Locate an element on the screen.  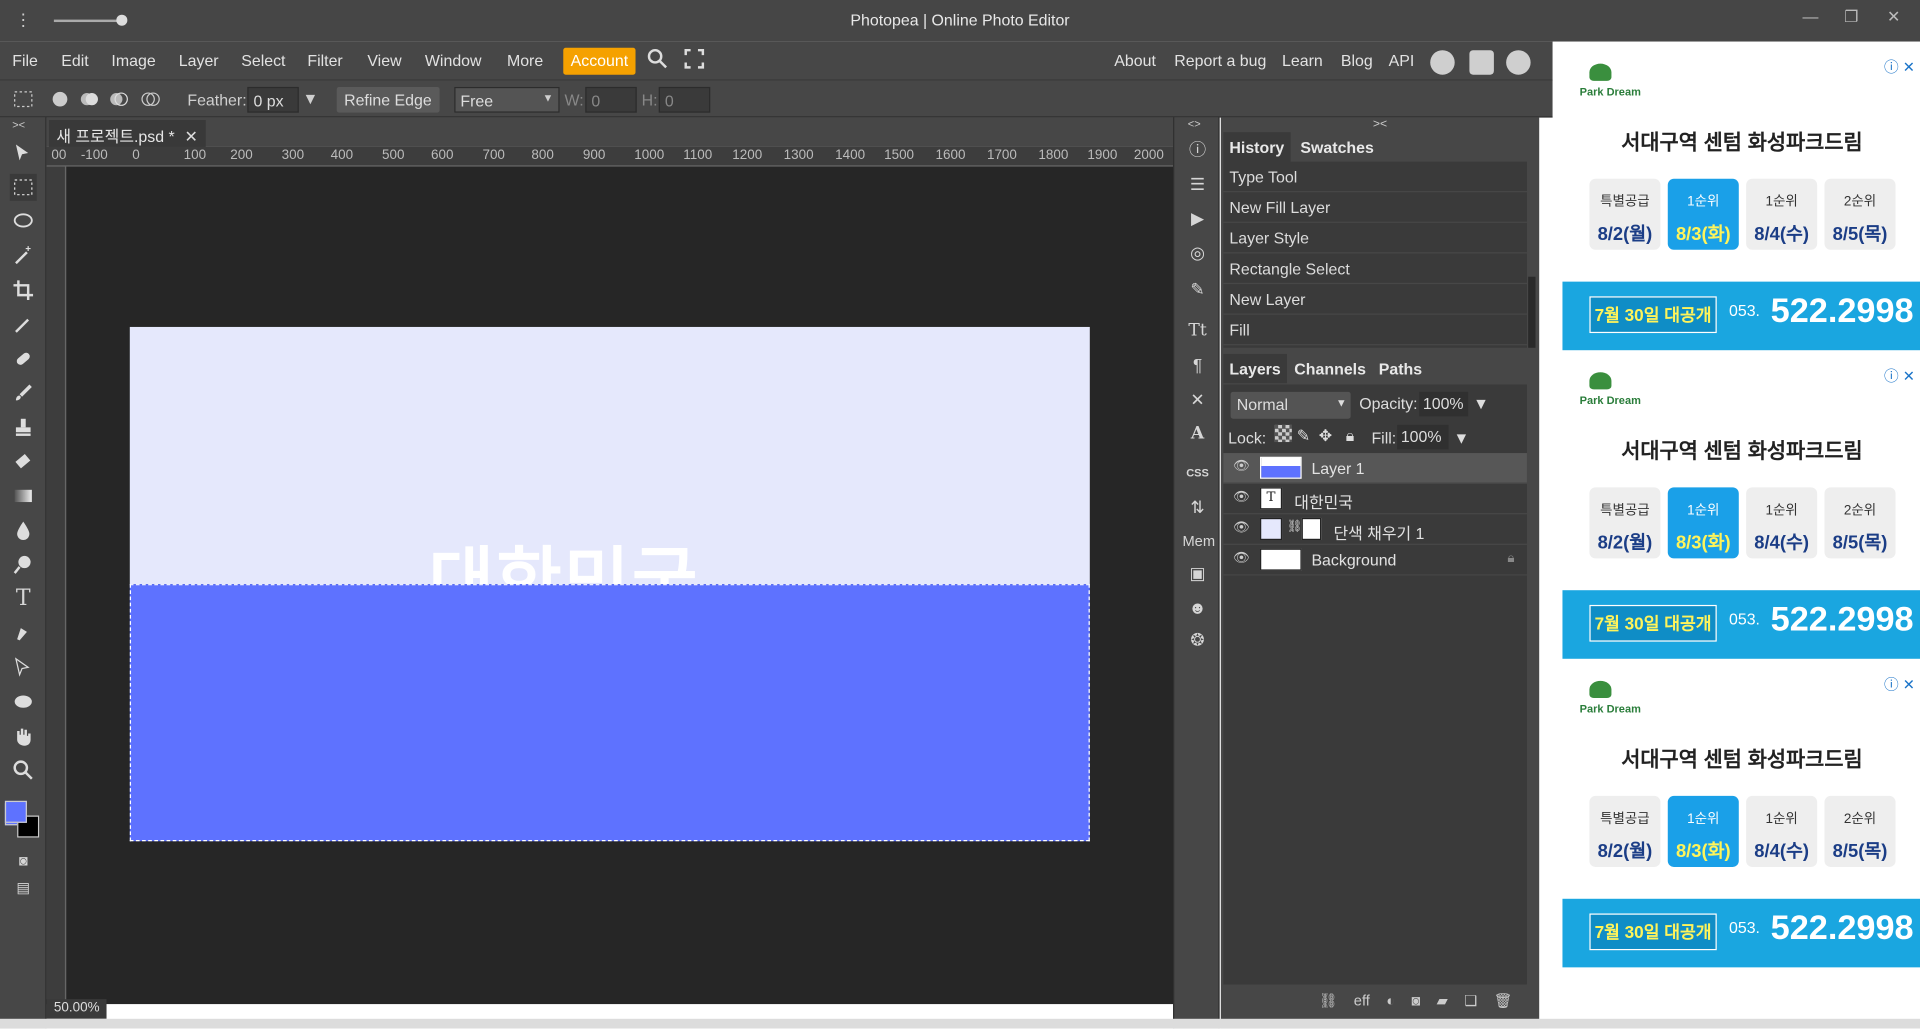
menu-filter: Filter is located at coordinates (324, 60).